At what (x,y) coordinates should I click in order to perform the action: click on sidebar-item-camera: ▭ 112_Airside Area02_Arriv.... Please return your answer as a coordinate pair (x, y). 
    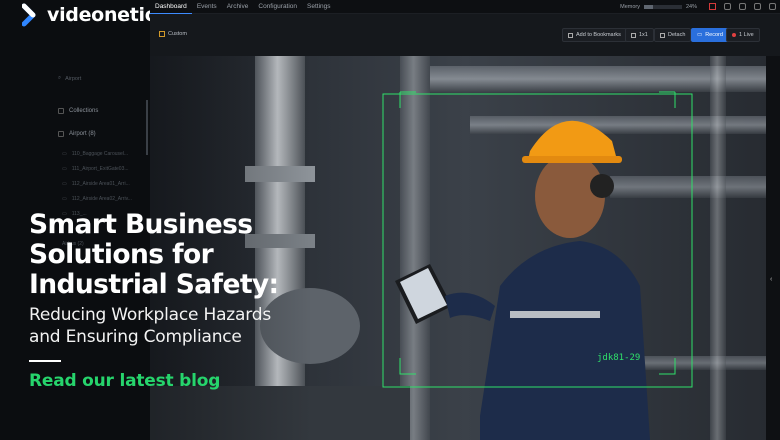
    Looking at the image, I should click on (97, 199).